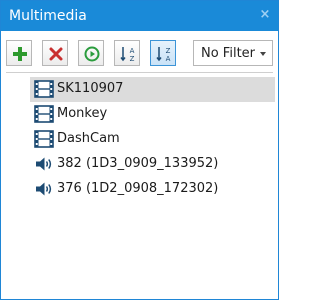 The image size is (320, 300). Describe the element at coordinates (138, 188) in the screenshot. I see `list-item-label: 376 (1D2_0908_172302)` at that location.